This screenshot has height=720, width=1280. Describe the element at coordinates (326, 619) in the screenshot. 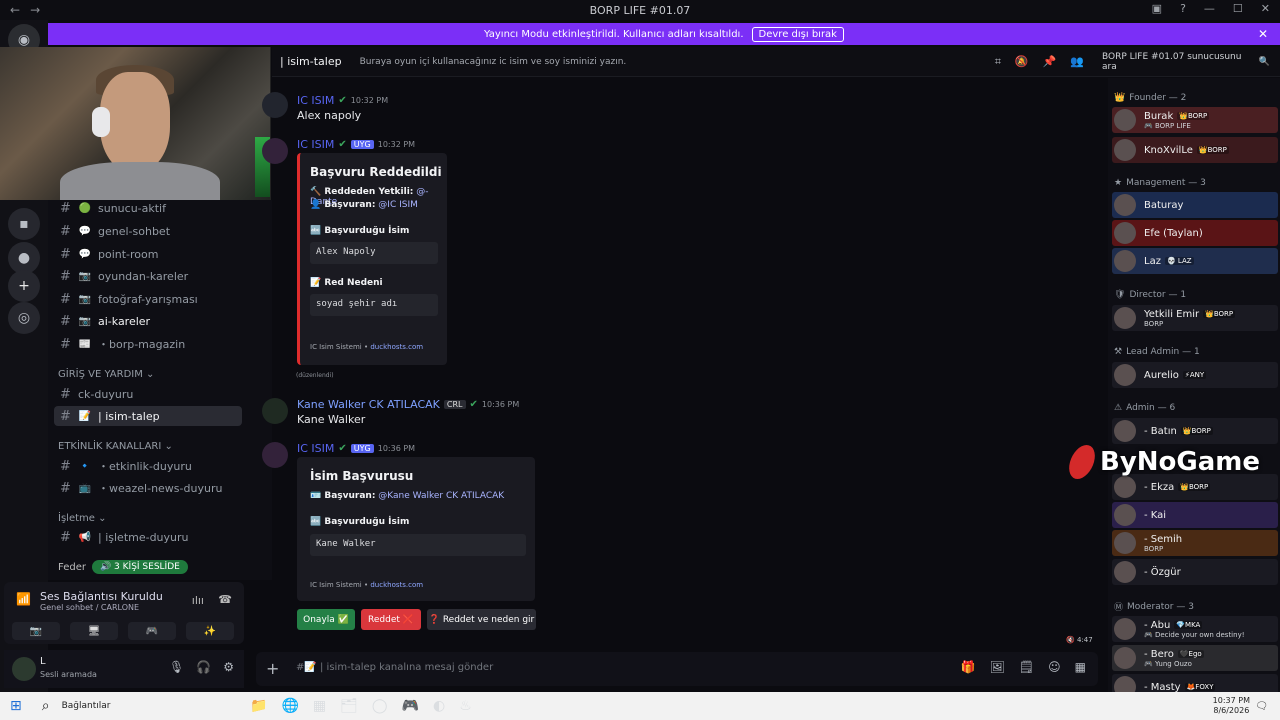

I see `approve-button: Onayla ✅` at that location.